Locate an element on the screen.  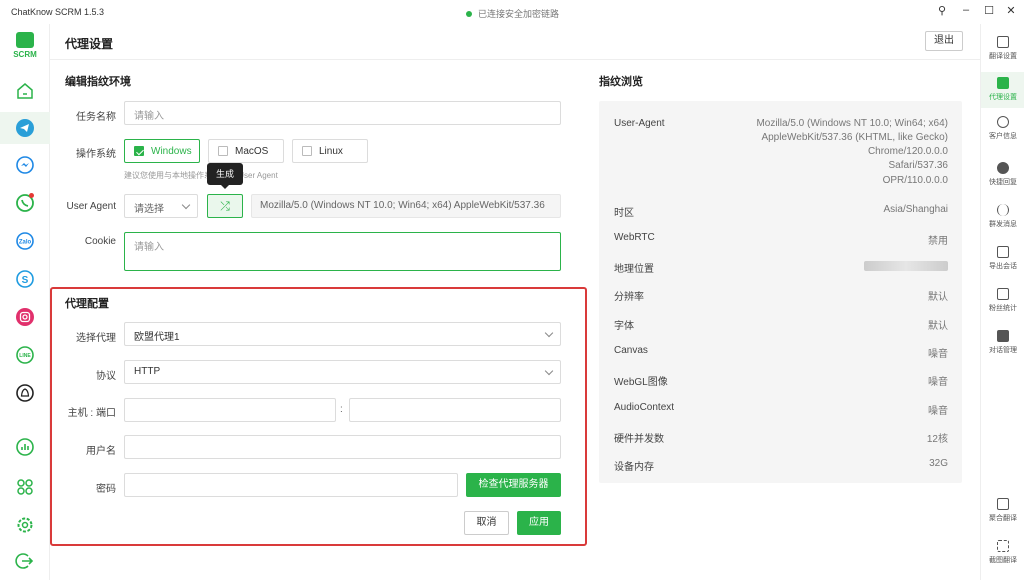
user-agent-label: User Agent is located at coordinates (91, 206).